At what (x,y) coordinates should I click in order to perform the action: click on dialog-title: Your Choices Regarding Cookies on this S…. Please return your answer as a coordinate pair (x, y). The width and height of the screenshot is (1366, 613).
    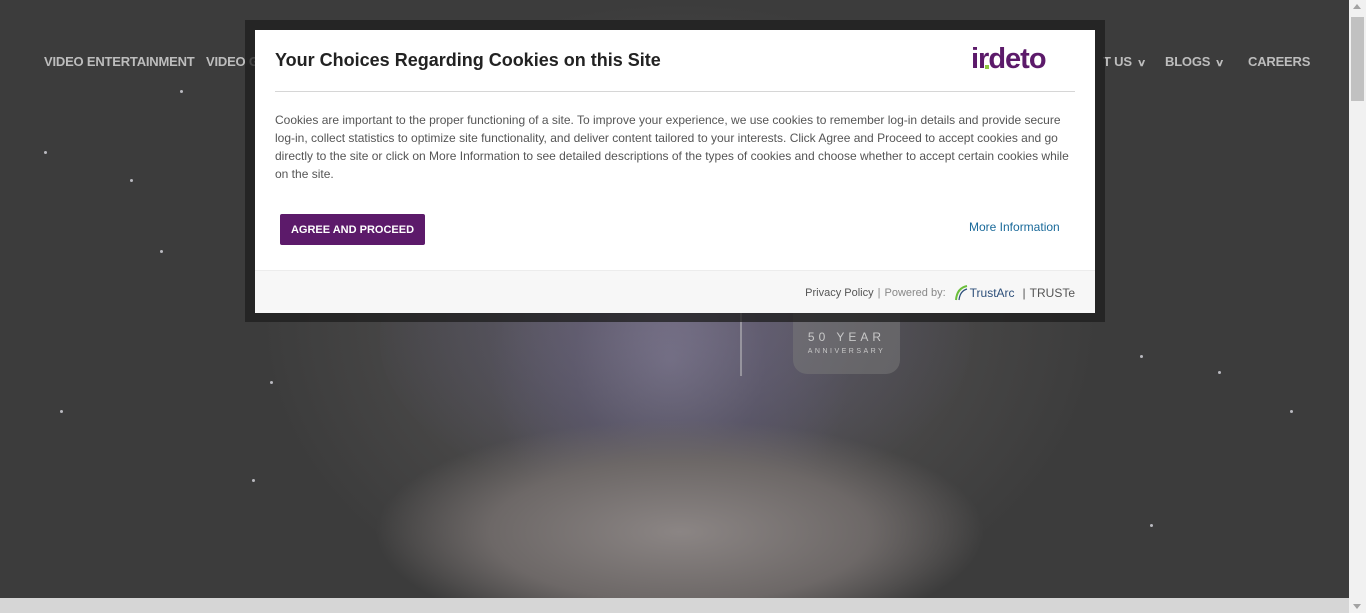
    Looking at the image, I should click on (468, 60).